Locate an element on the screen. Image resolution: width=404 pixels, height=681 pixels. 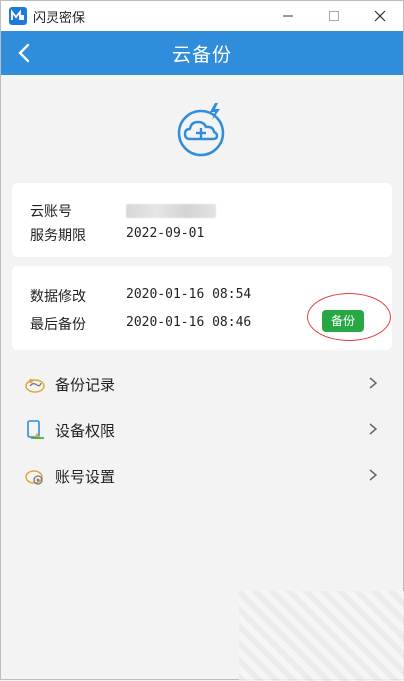
minimize-icon is located at coordinates (288, 16).